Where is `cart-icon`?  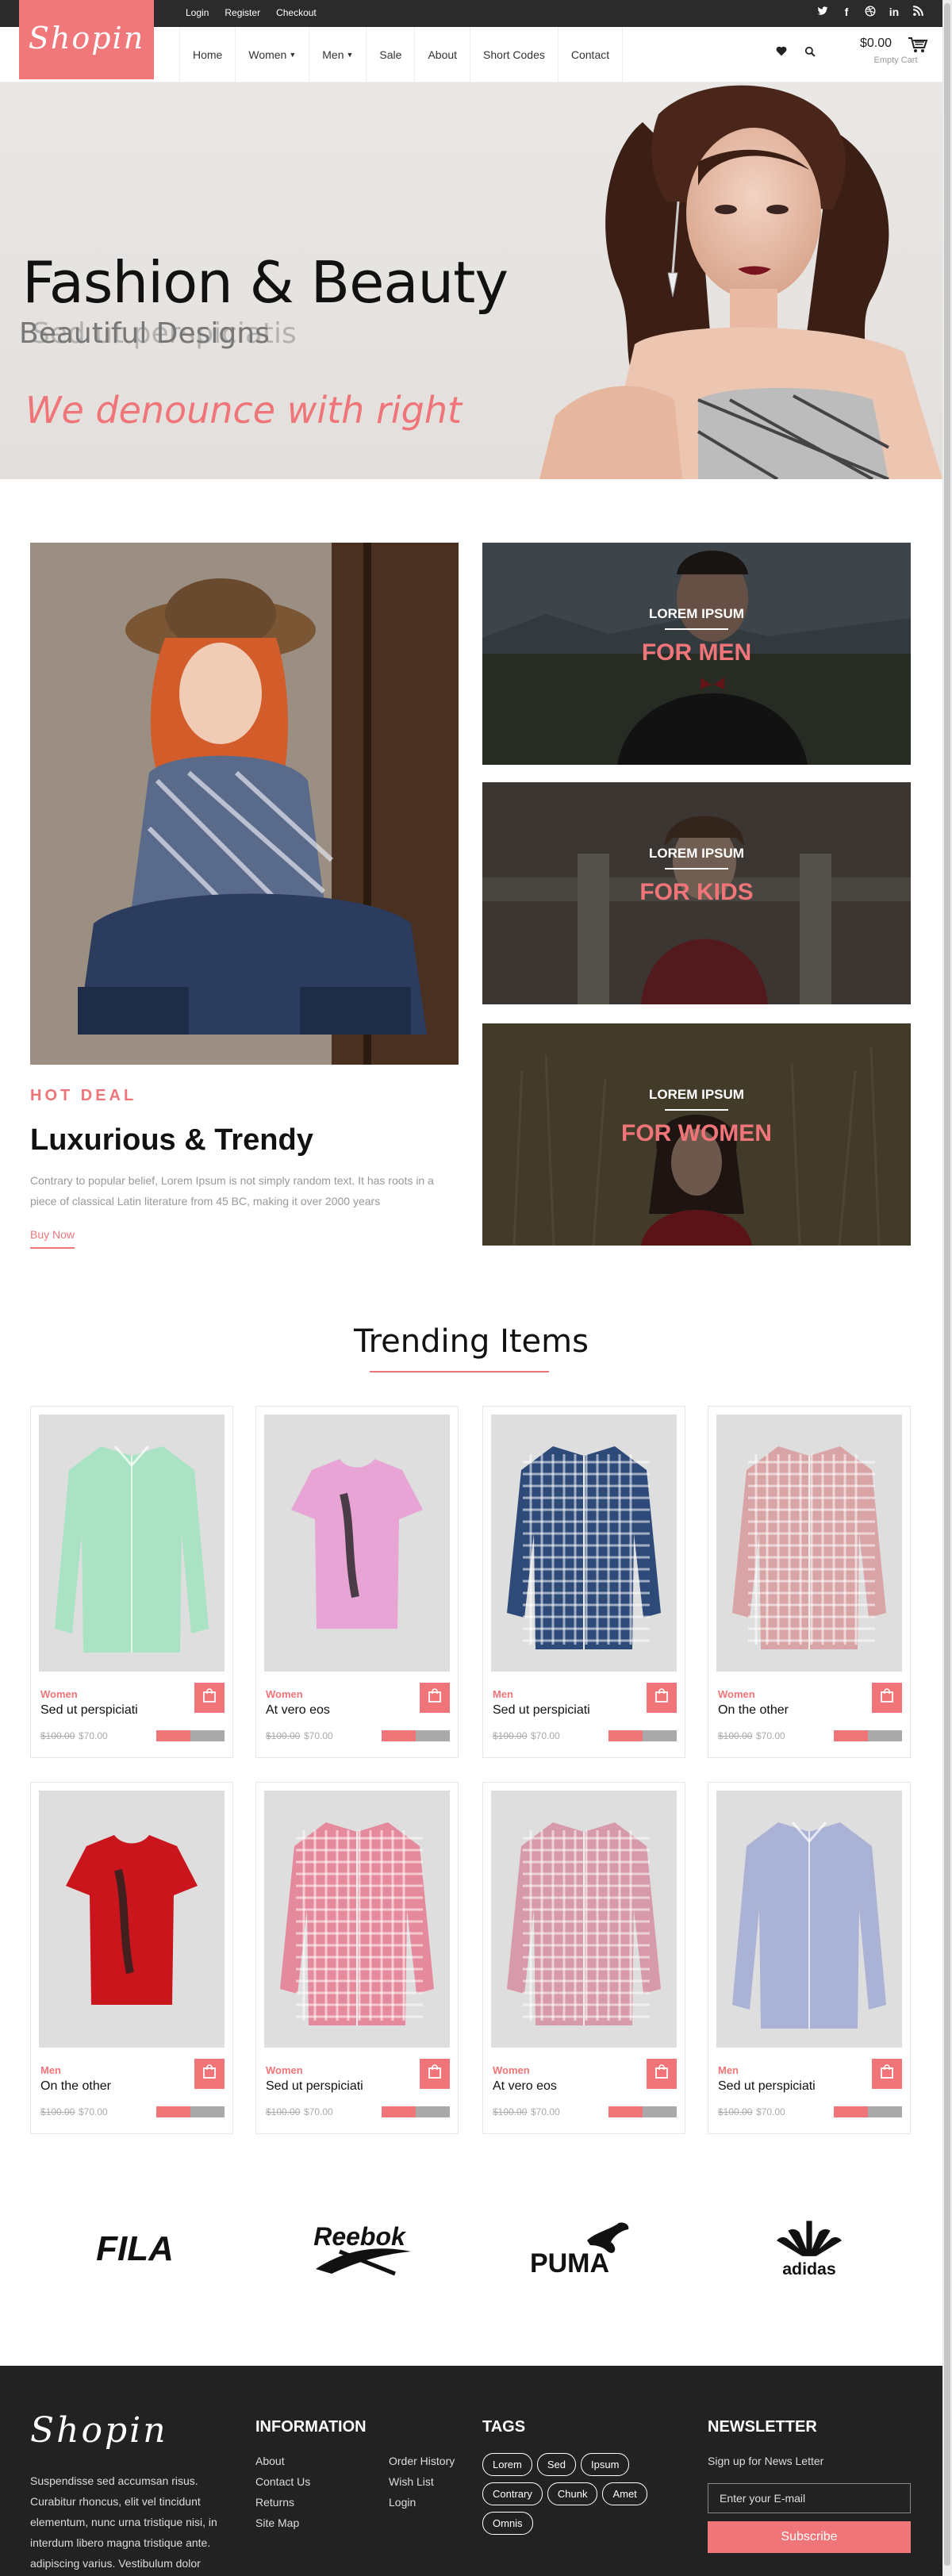
cart-icon is located at coordinates (918, 47).